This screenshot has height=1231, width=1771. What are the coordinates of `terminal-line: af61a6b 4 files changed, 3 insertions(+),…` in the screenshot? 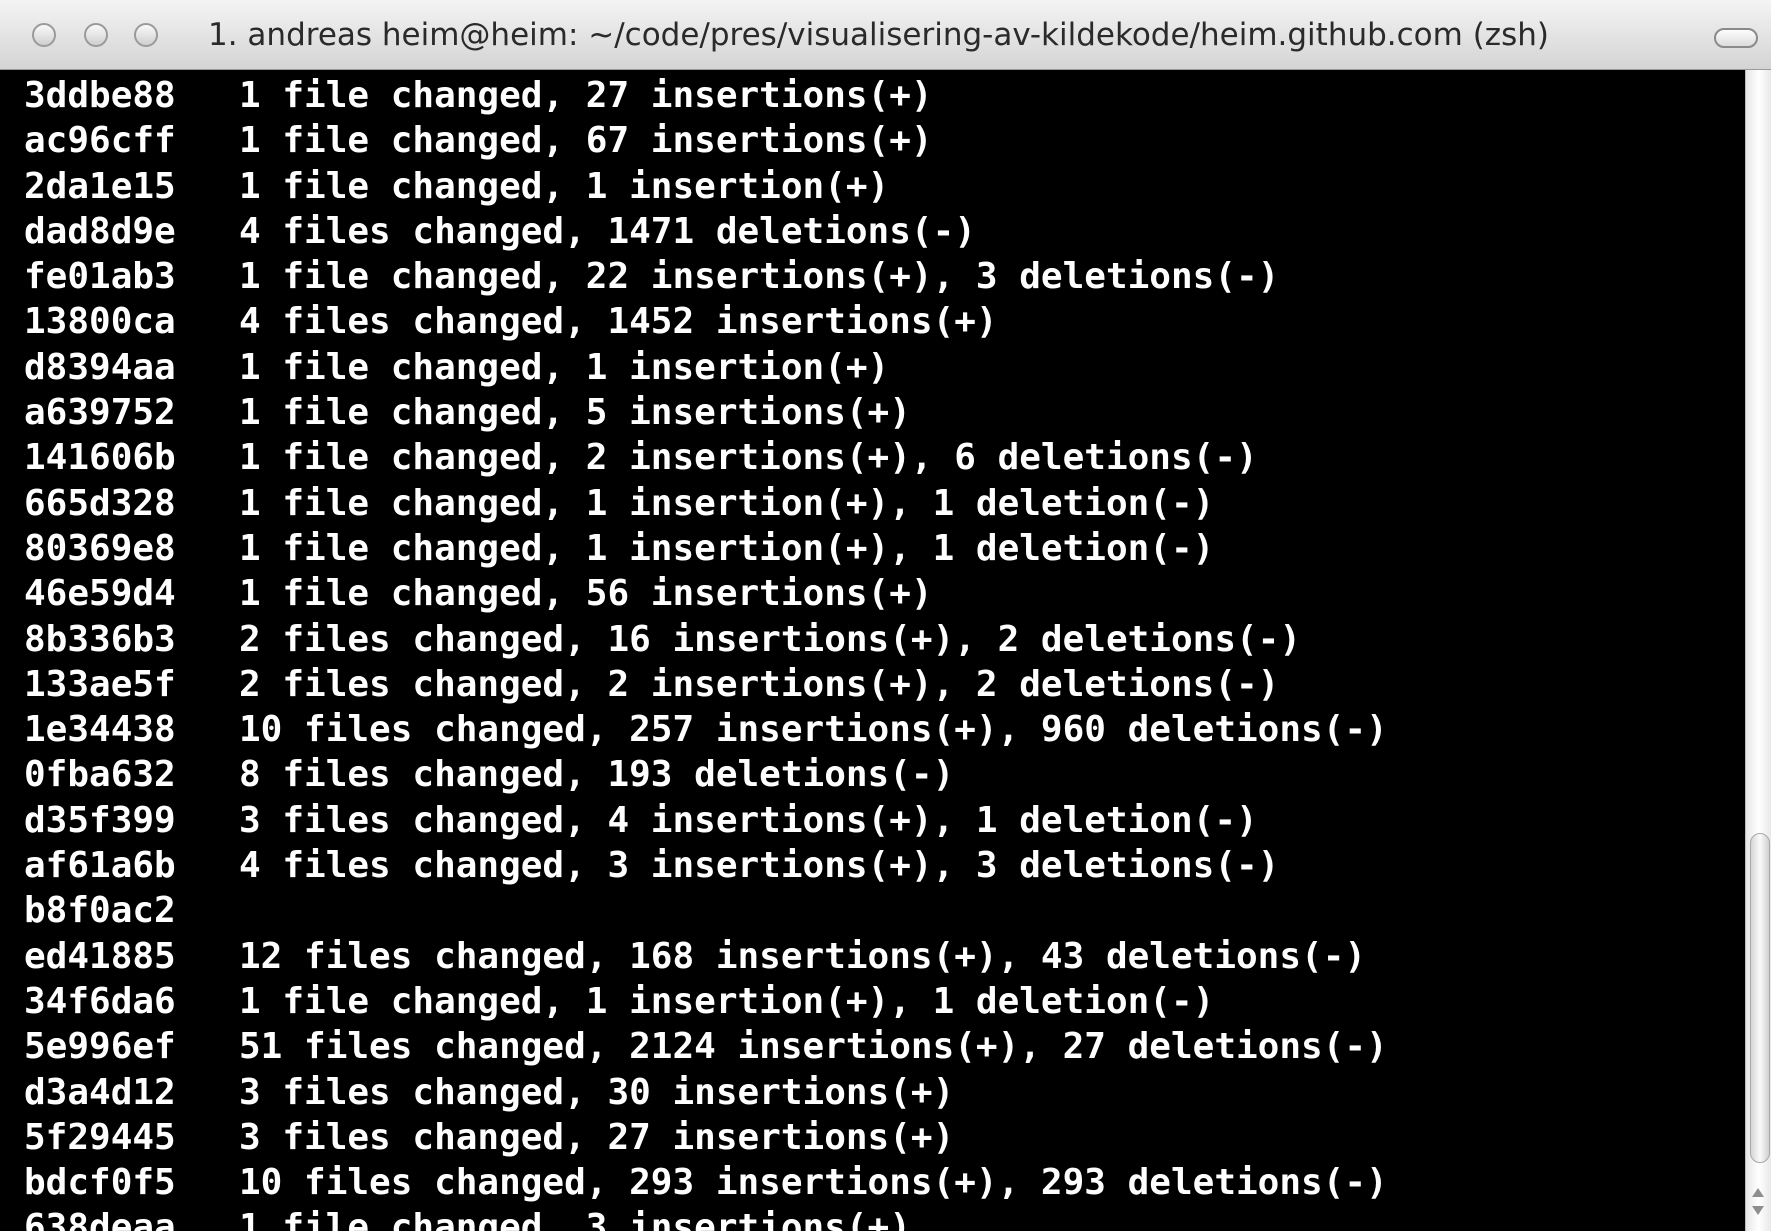 It's located at (706, 865).